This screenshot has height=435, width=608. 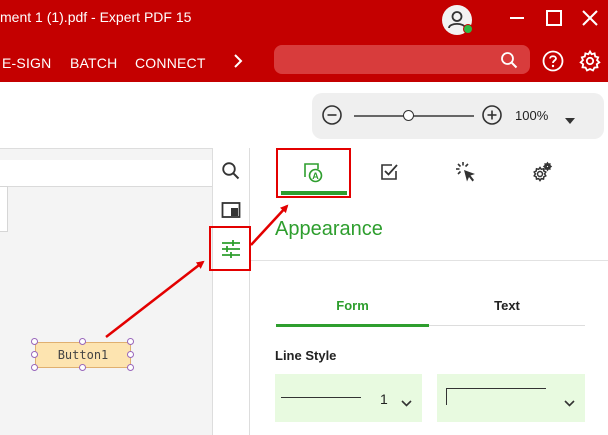 What do you see at coordinates (321, 397) in the screenshot?
I see `line-width-preview` at bounding box center [321, 397].